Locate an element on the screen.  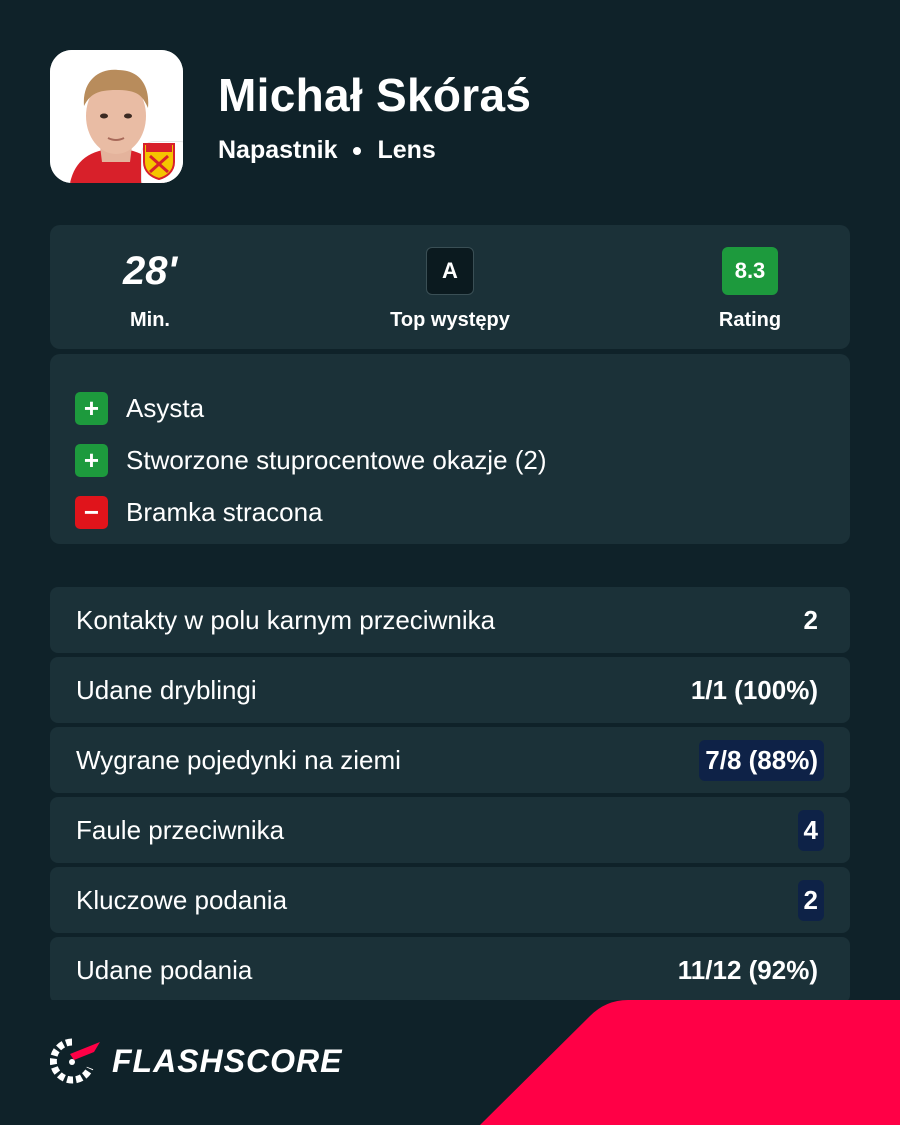
rating-label: Rating is located at coordinates (750, 320).